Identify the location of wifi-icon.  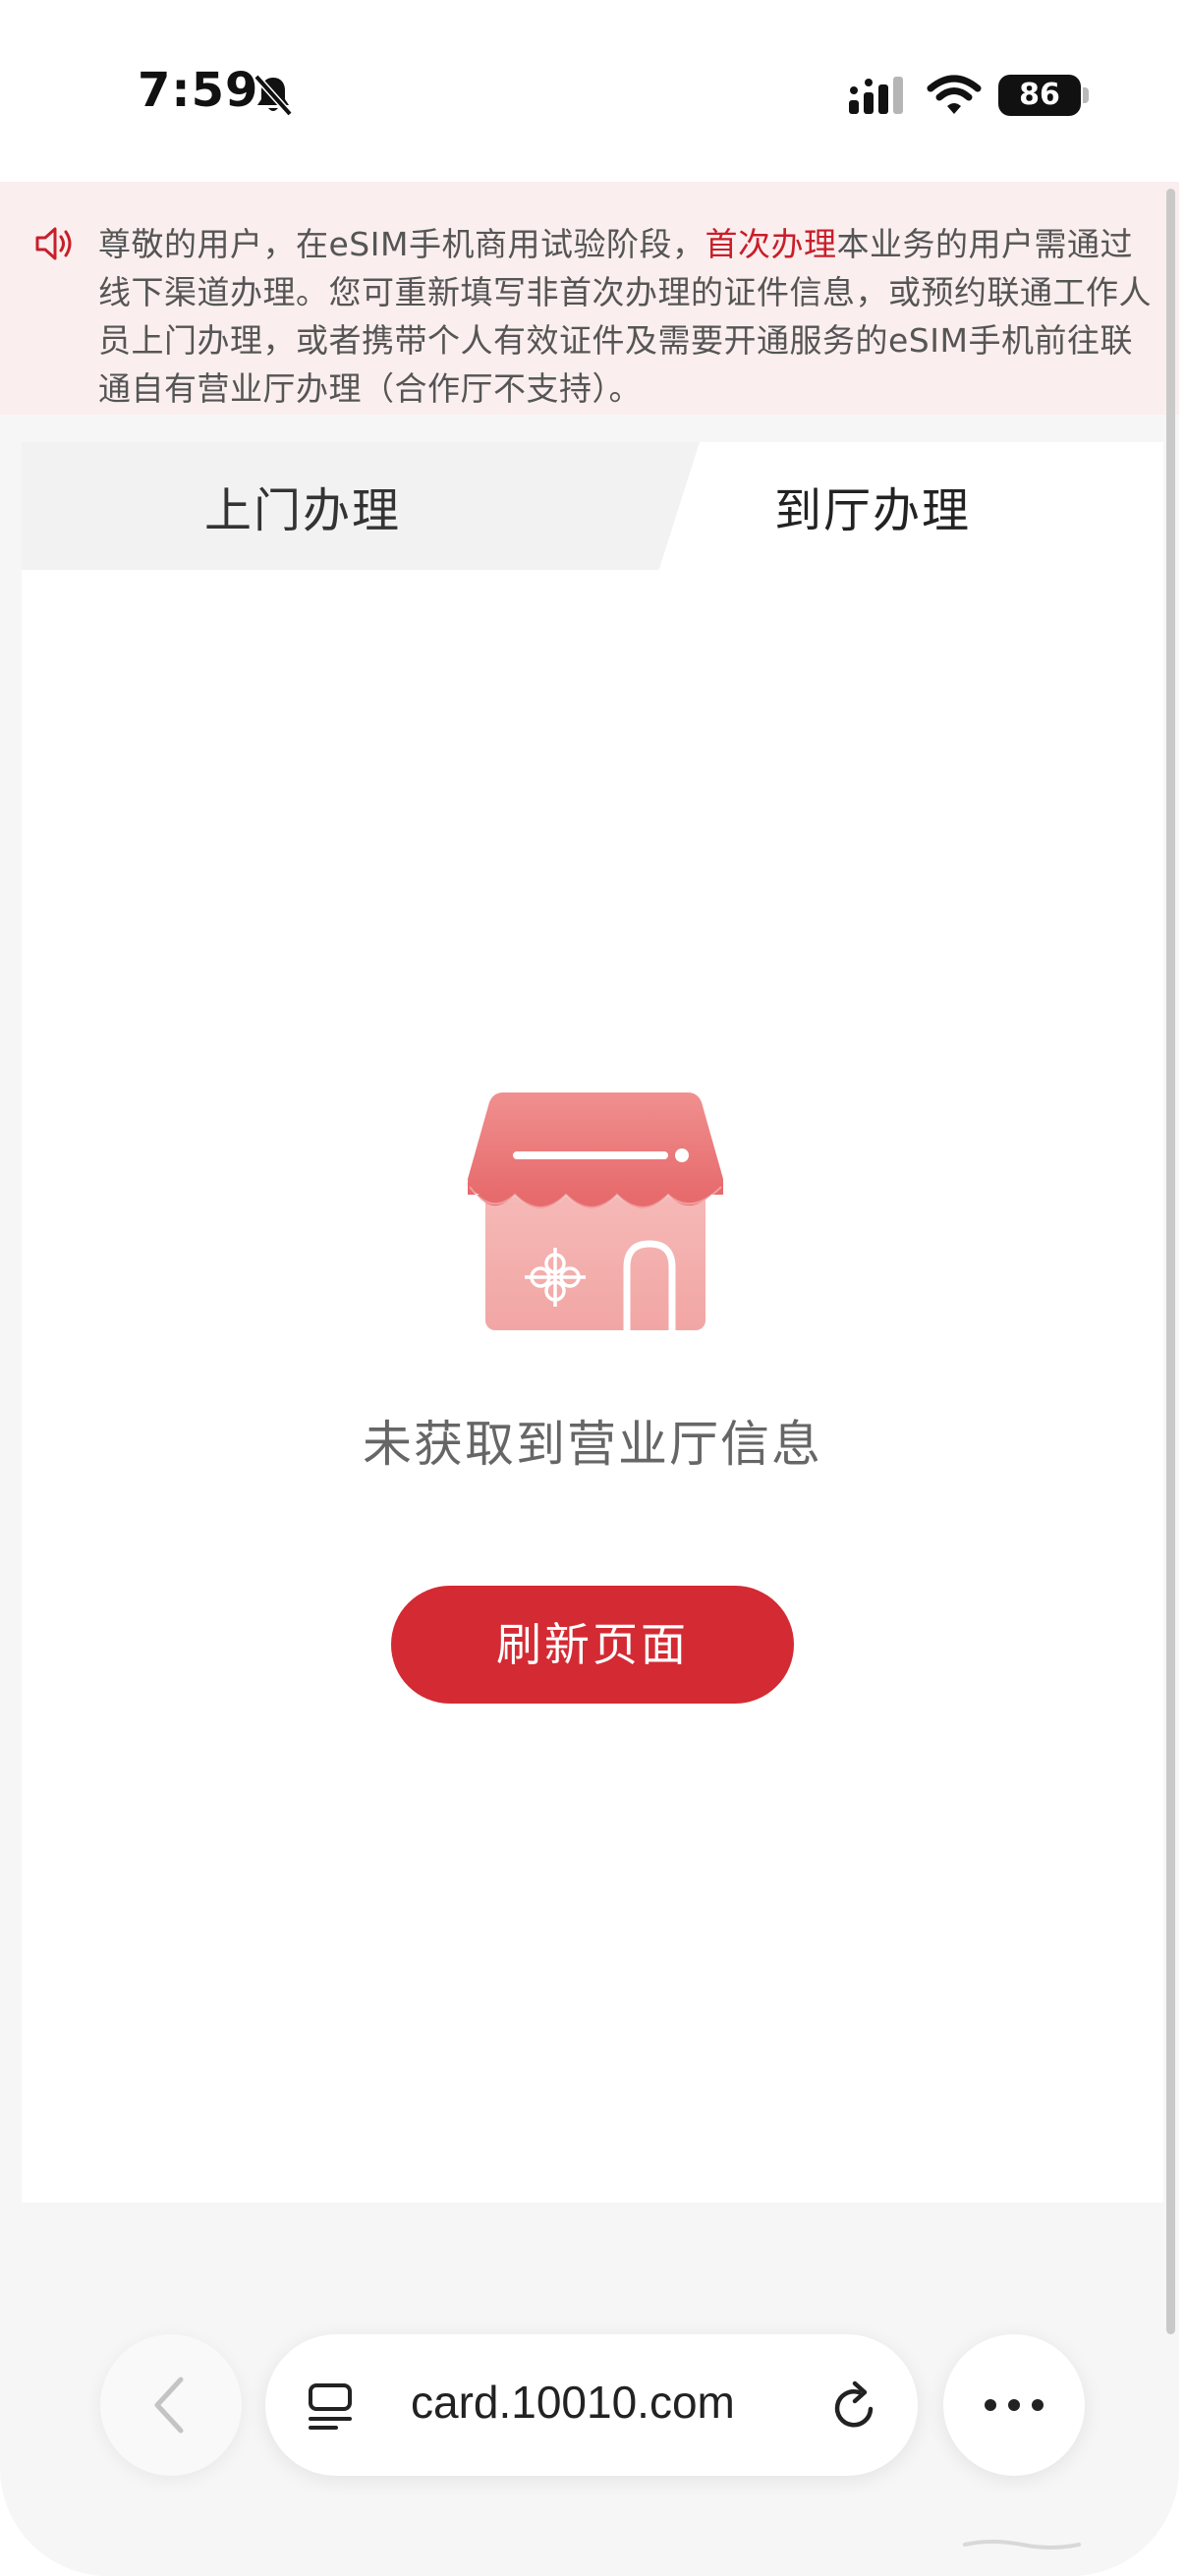
(955, 94).